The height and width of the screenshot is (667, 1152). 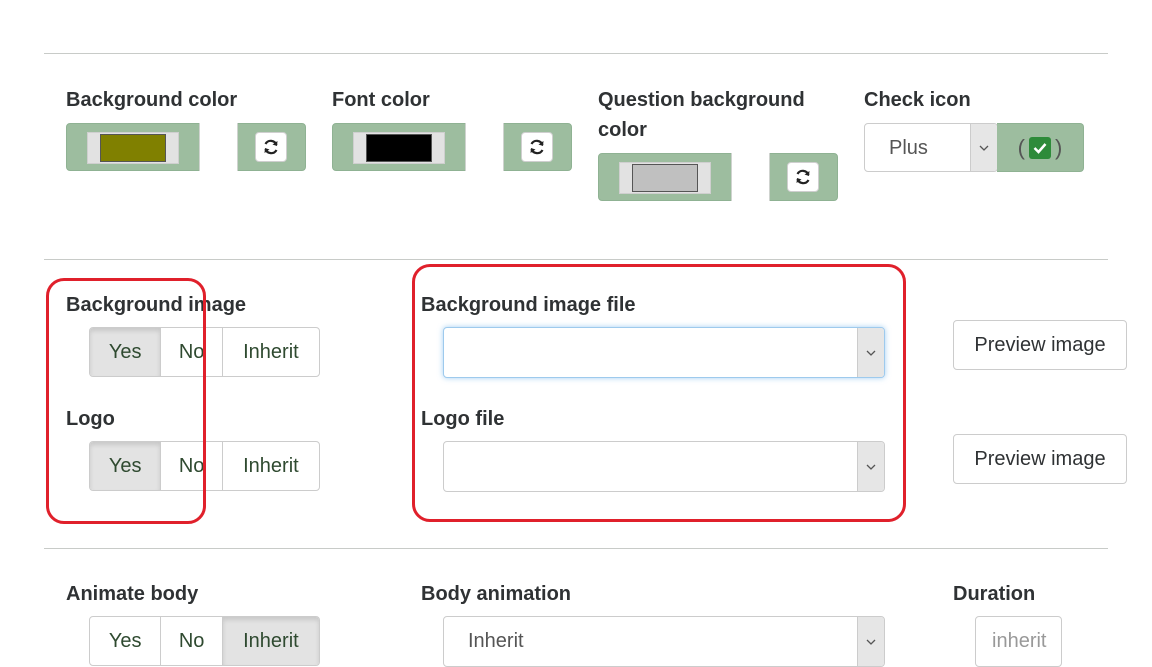 What do you see at coordinates (381, 100) in the screenshot?
I see `font-color-label: Font color` at bounding box center [381, 100].